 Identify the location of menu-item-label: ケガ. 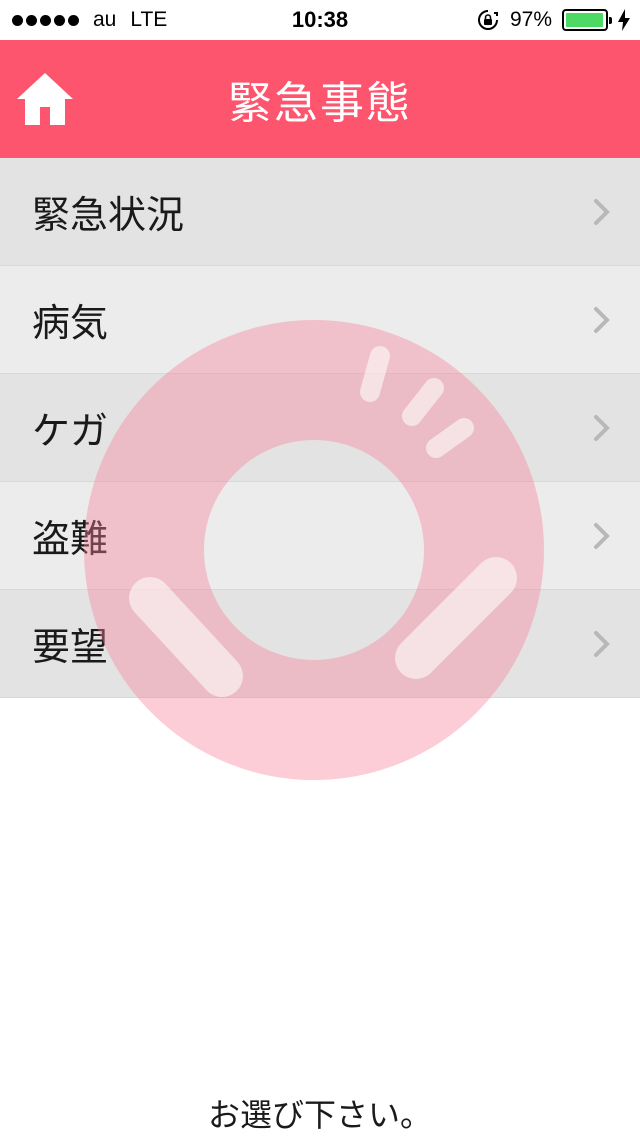
(70, 431).